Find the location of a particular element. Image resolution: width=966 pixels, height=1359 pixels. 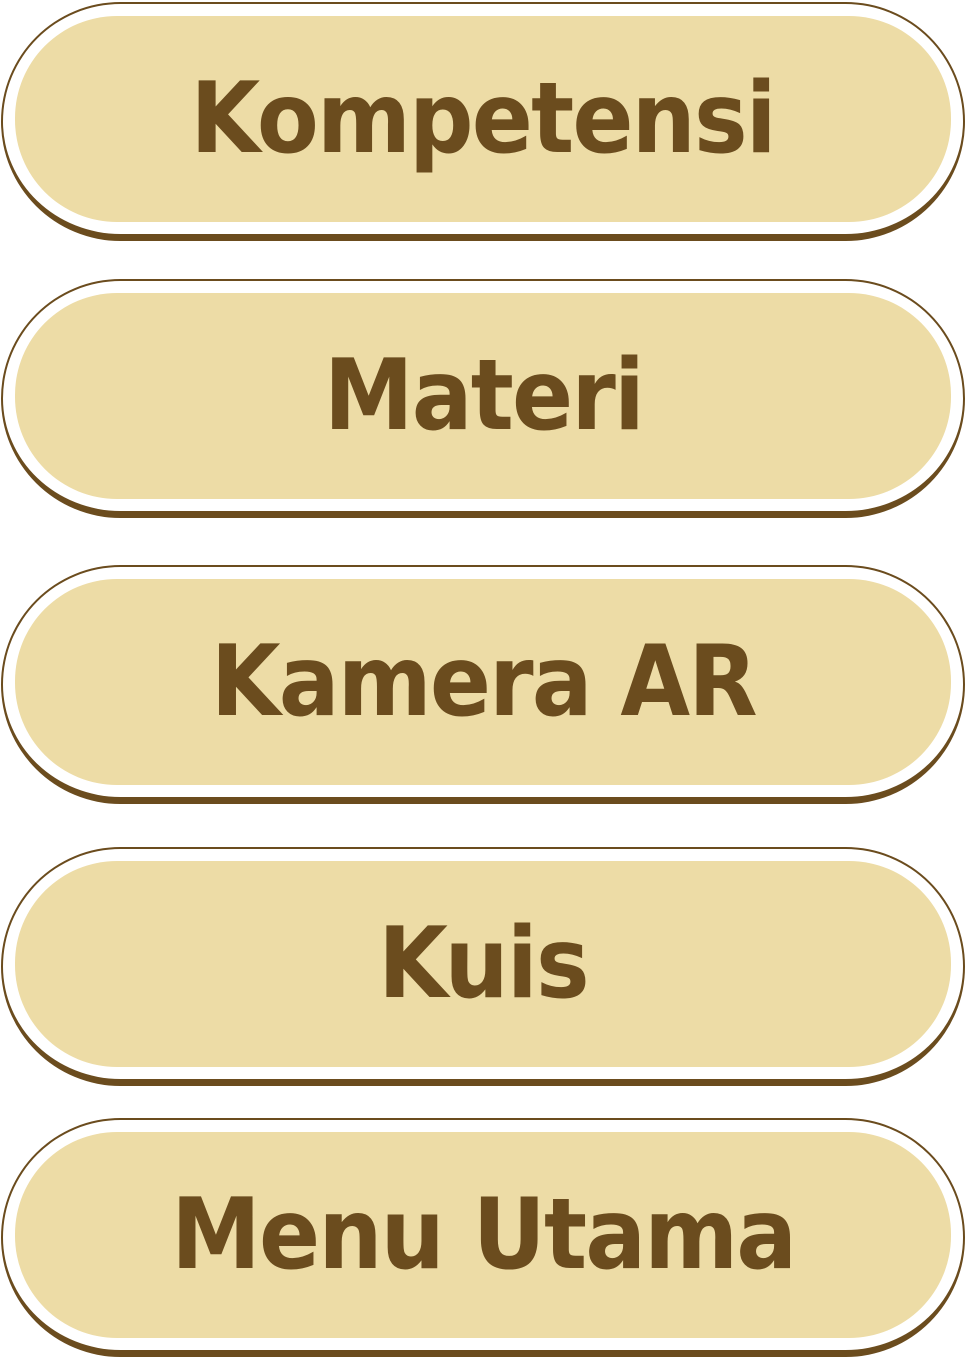

button-label: Kompetensi is located at coordinates (483, 119).